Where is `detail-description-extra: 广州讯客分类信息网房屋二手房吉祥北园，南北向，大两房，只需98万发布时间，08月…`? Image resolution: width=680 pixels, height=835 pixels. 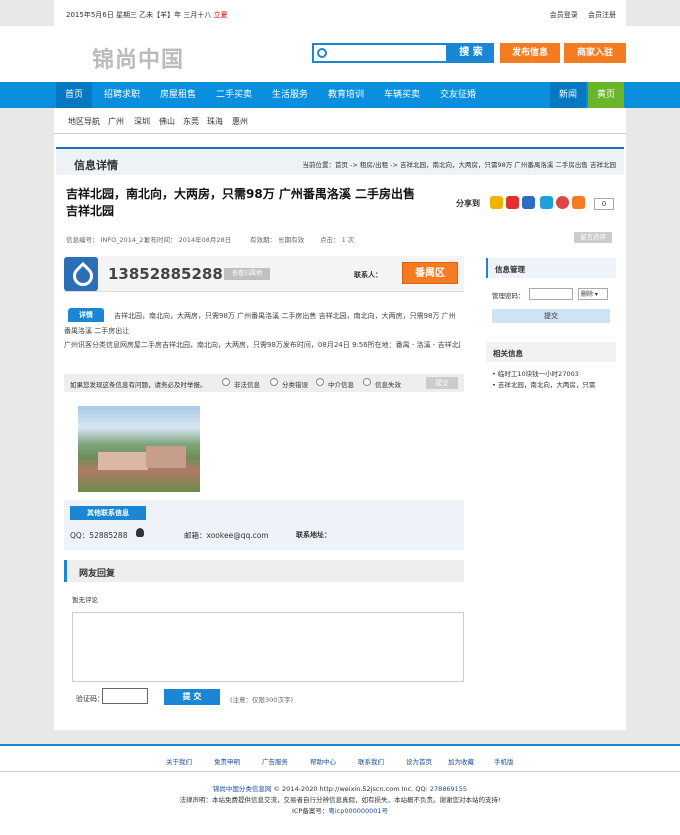
detail-description-extra: 广州讯客分类信息网房屋二手房吉祥北园，南北向，大两房，只需98万发布时间，08月… is located at coordinates (262, 345).